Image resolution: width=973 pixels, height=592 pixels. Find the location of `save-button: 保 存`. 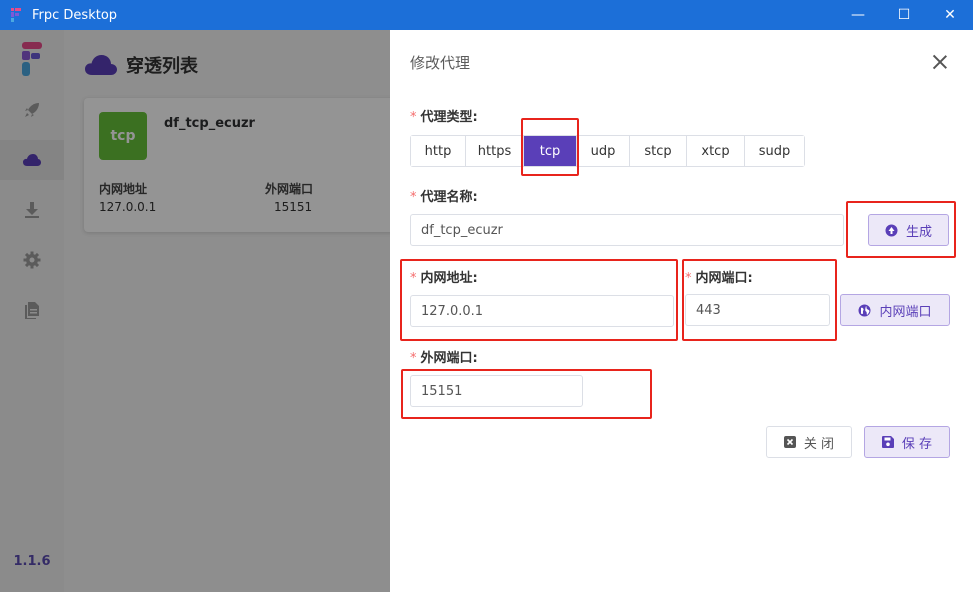

save-button: 保 存 is located at coordinates (907, 442).